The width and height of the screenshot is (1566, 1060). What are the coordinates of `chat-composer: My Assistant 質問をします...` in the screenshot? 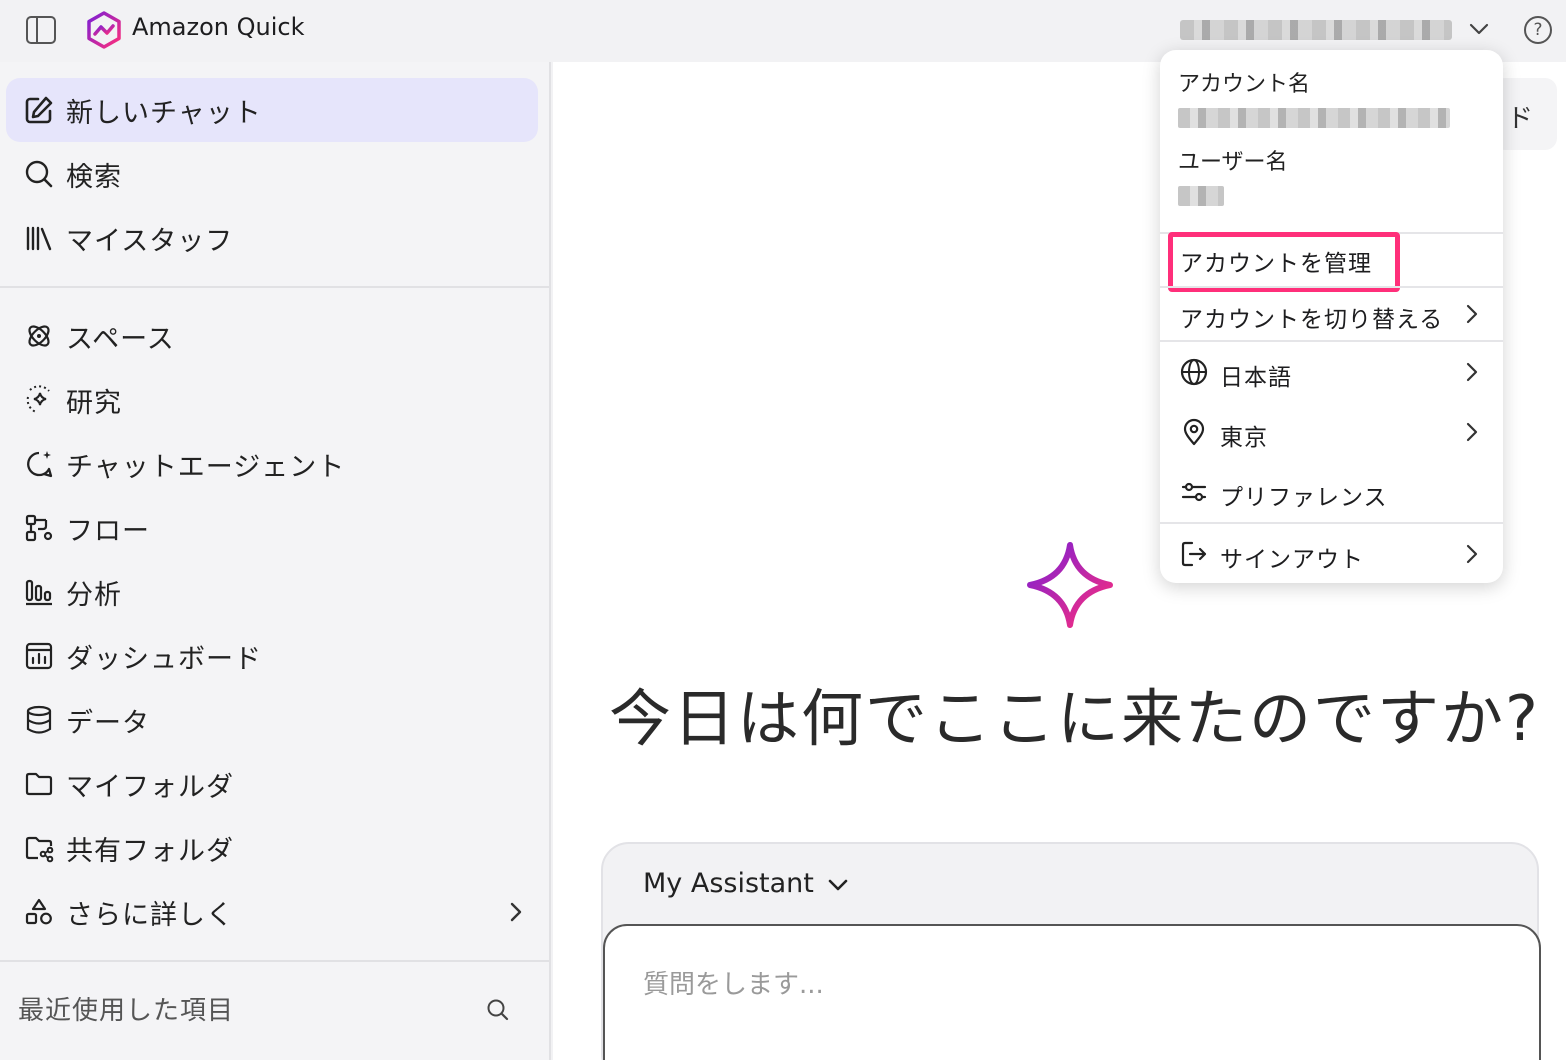 It's located at (1071, 951).